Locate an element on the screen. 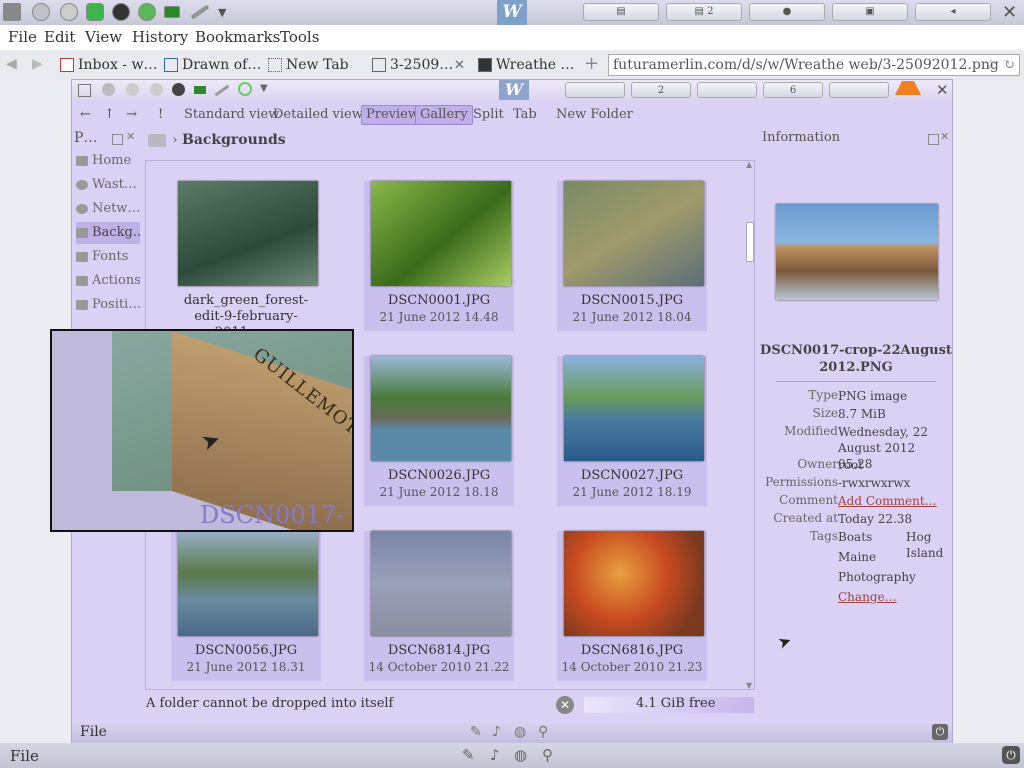 This screenshot has height=768, width=1024. bookmark-star-icon: ☆ is located at coordinates (990, 65).